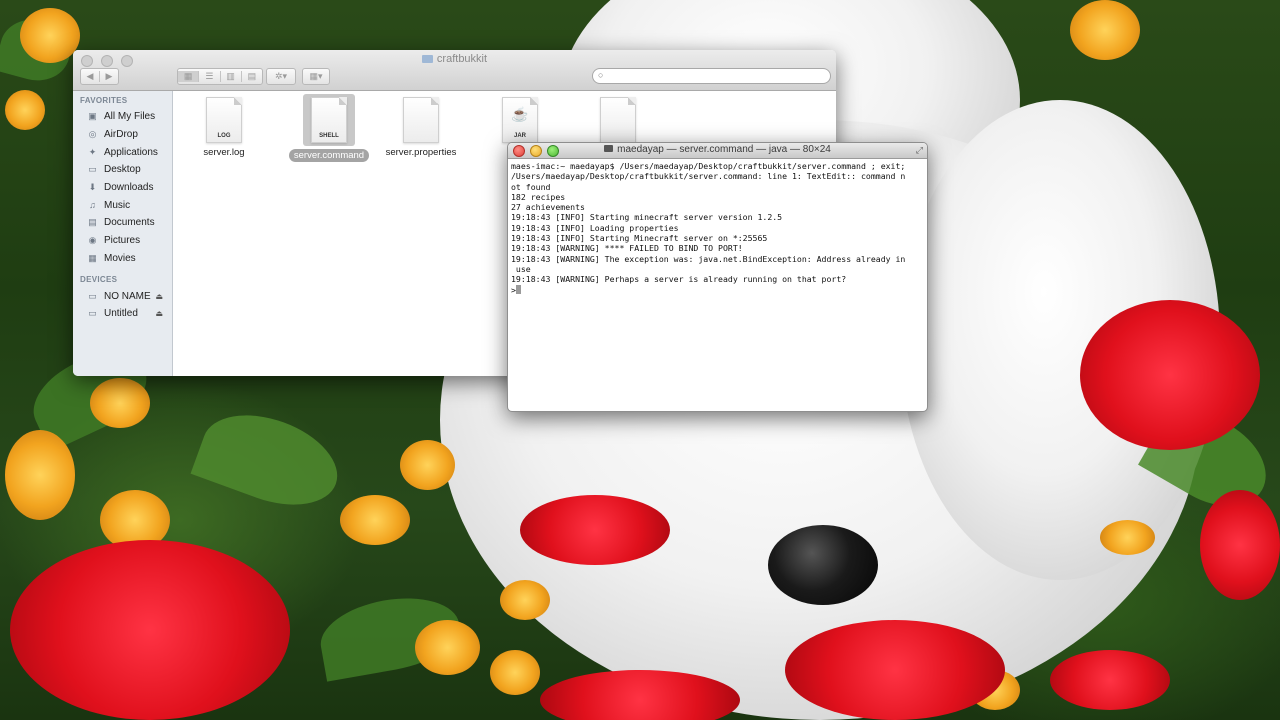  What do you see at coordinates (92, 205) in the screenshot?
I see `music-icon: ♫` at bounding box center [92, 205].